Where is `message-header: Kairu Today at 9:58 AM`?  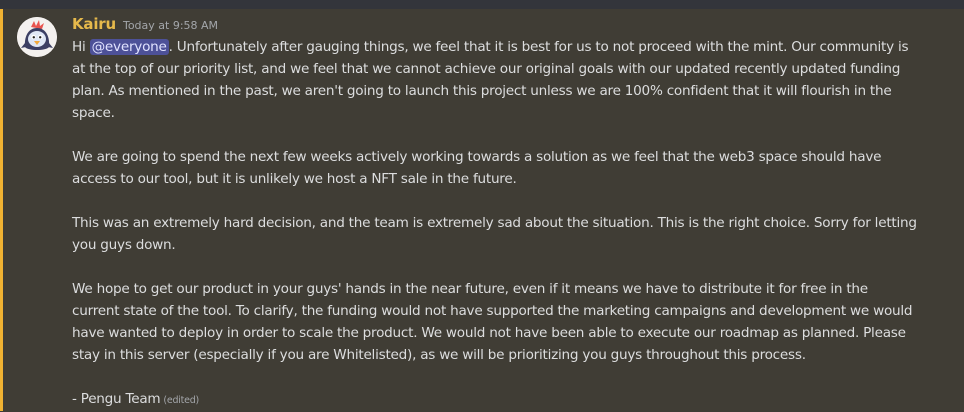 message-header: Kairu Today at 9:58 AM is located at coordinates (145, 26).